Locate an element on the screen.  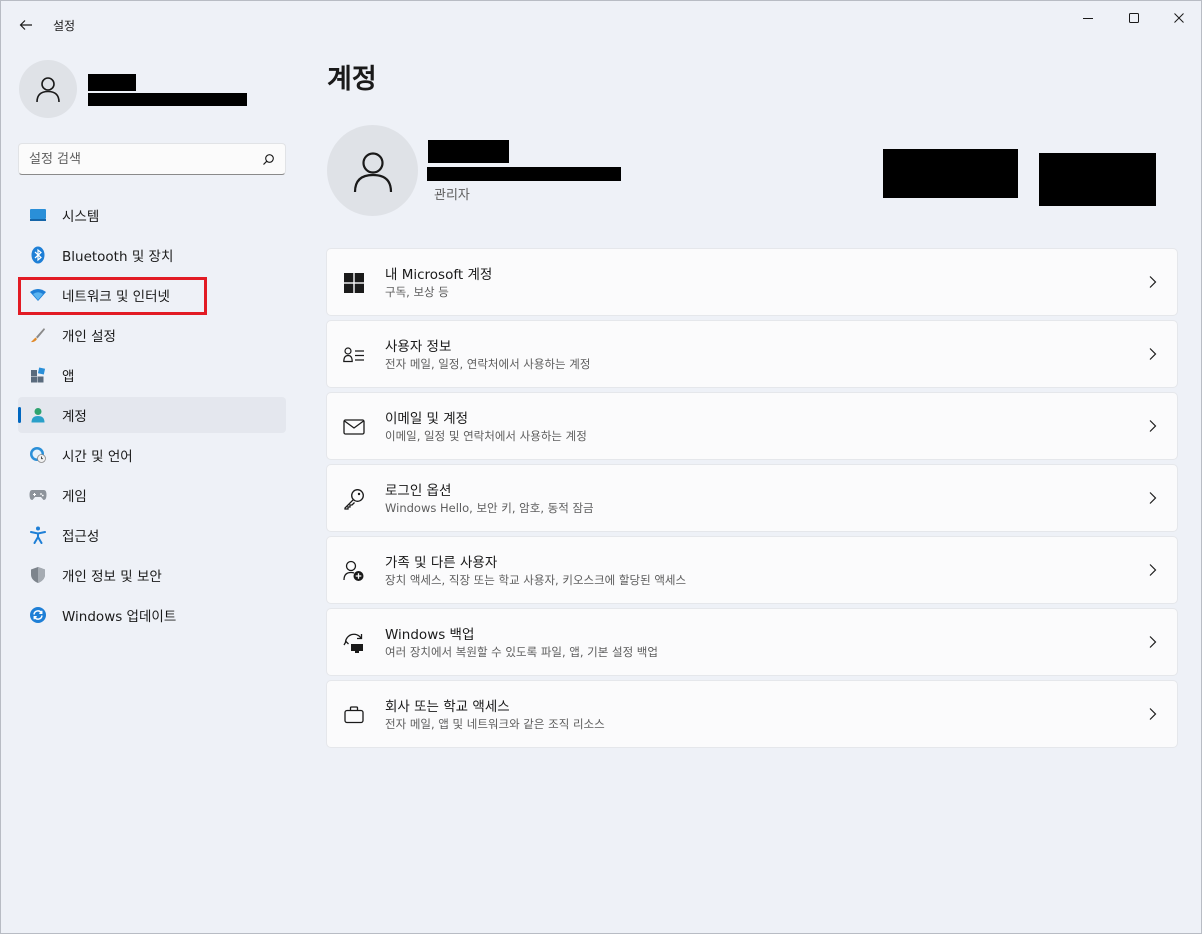
card-title: 이메일 및 계정 is located at coordinates (427, 419).